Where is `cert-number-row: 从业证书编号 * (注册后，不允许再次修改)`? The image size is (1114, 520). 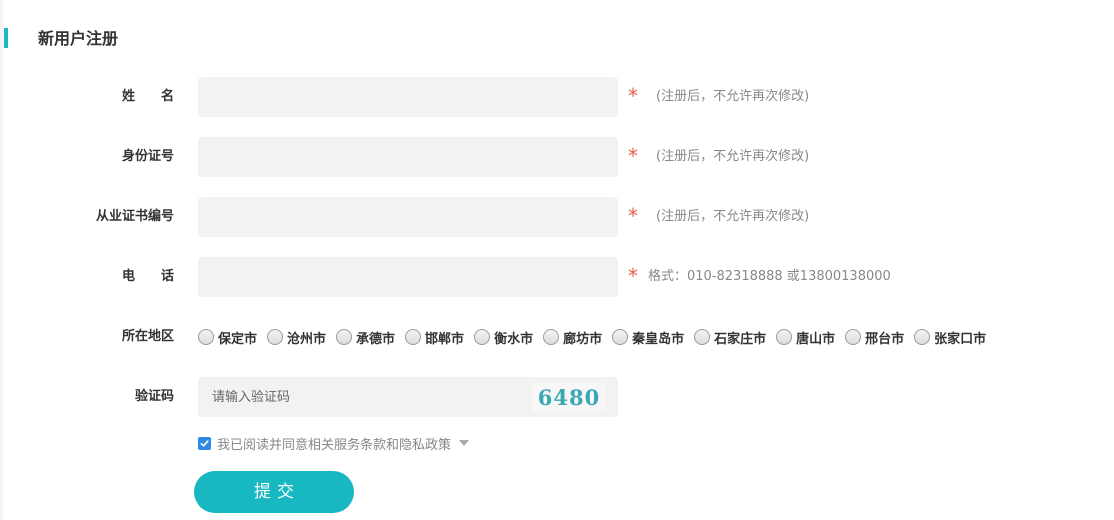 cert-number-row: 从业证书编号 * (注册后，不允许再次修改) is located at coordinates (450, 217).